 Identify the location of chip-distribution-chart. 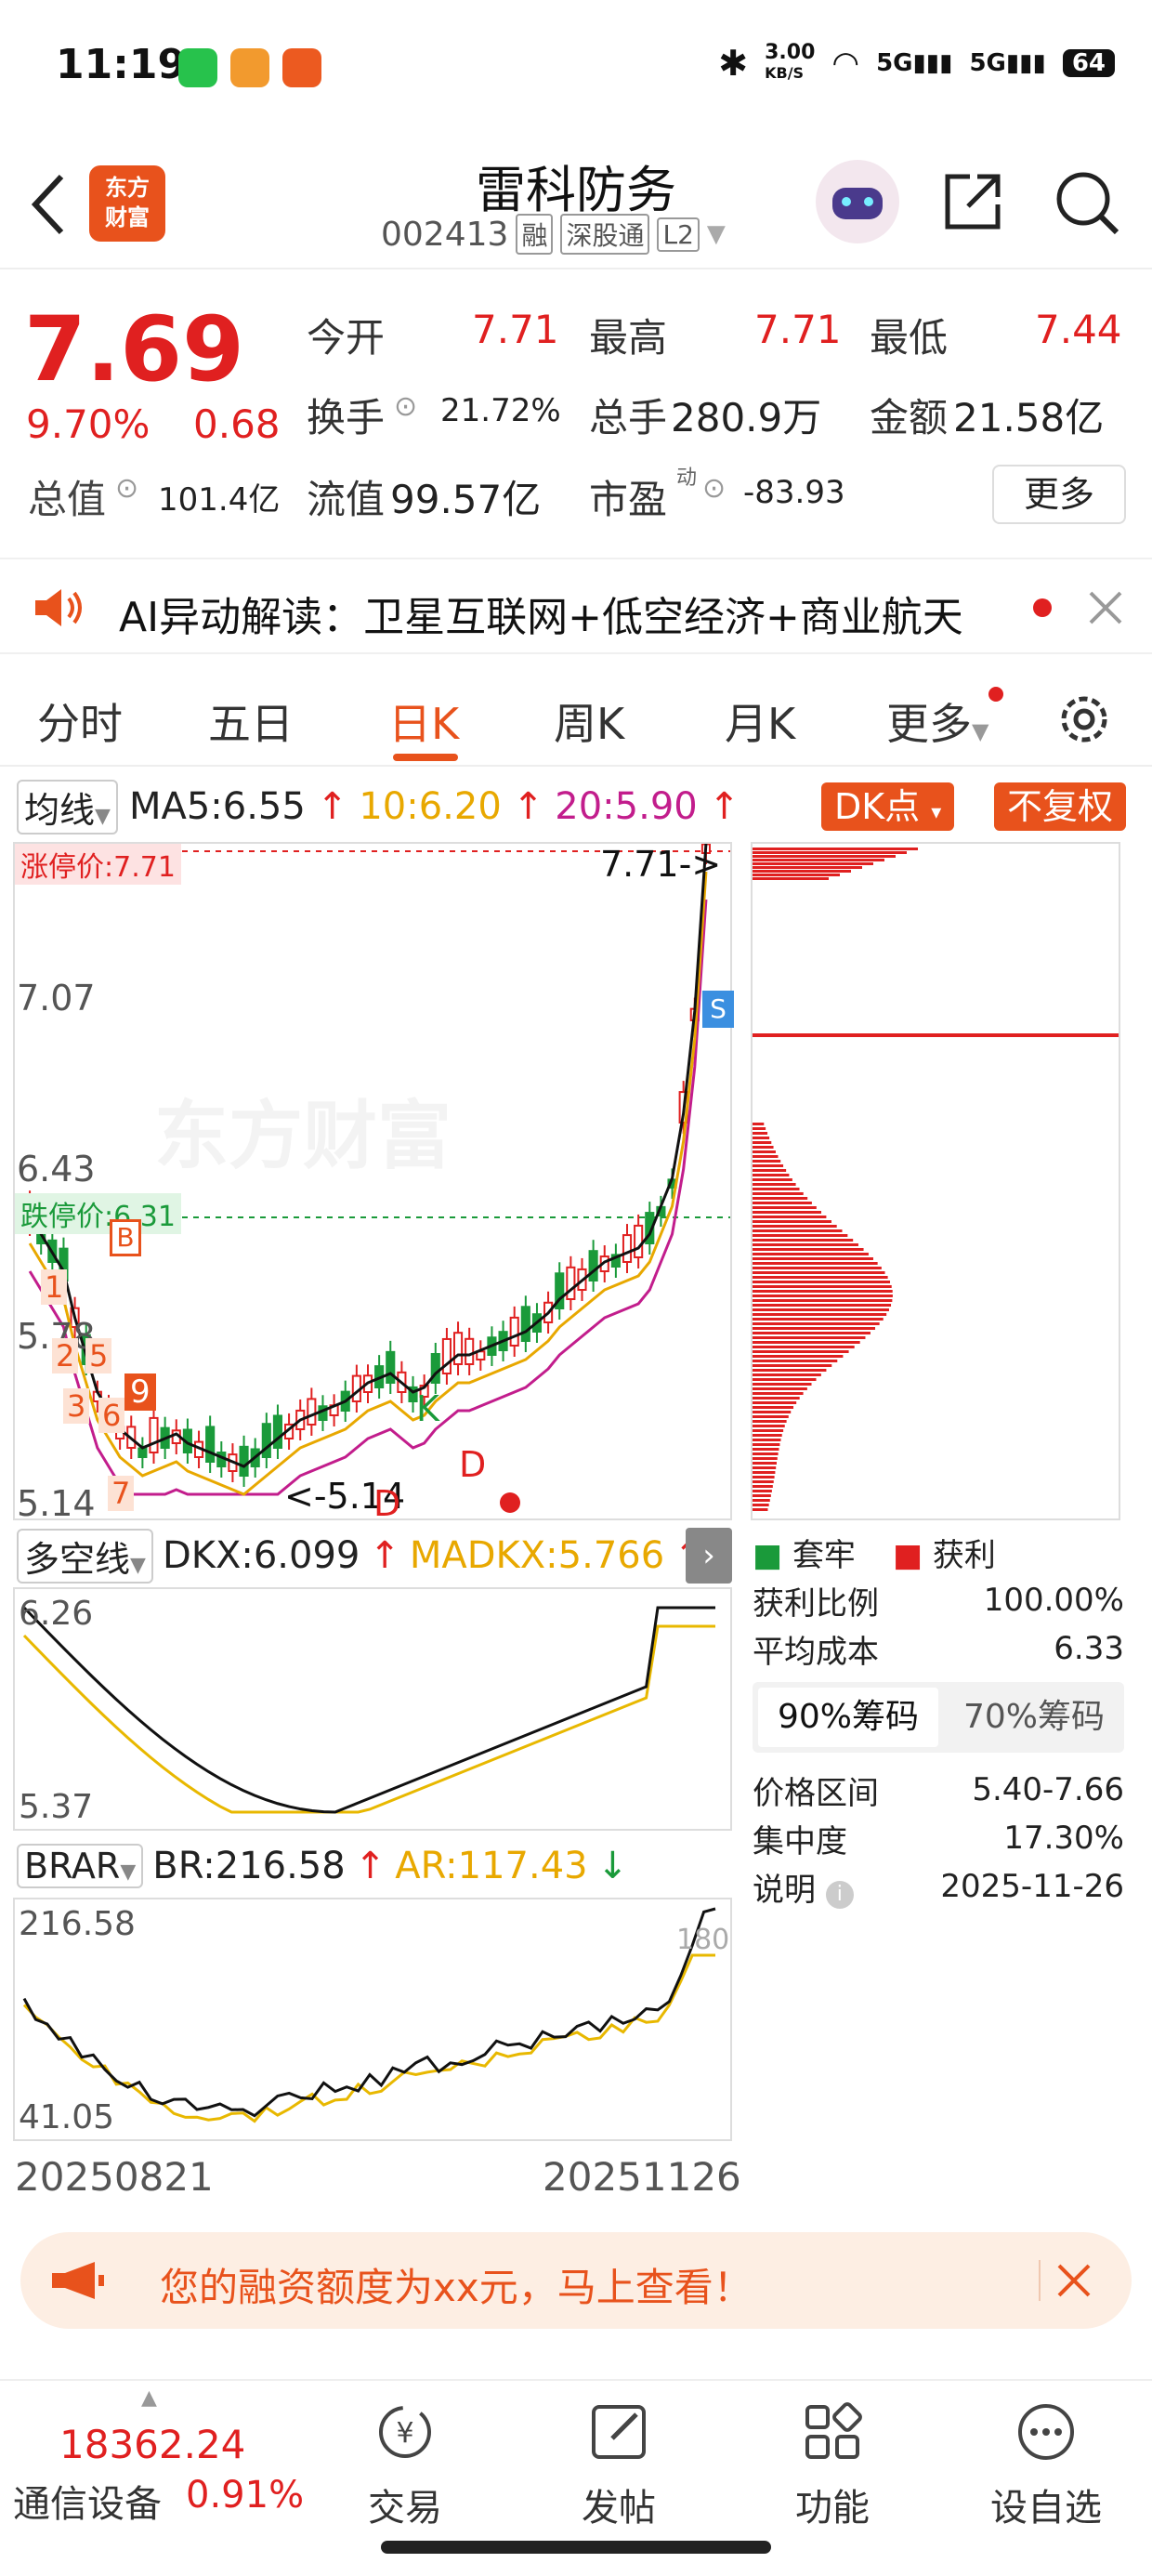
(935, 1181).